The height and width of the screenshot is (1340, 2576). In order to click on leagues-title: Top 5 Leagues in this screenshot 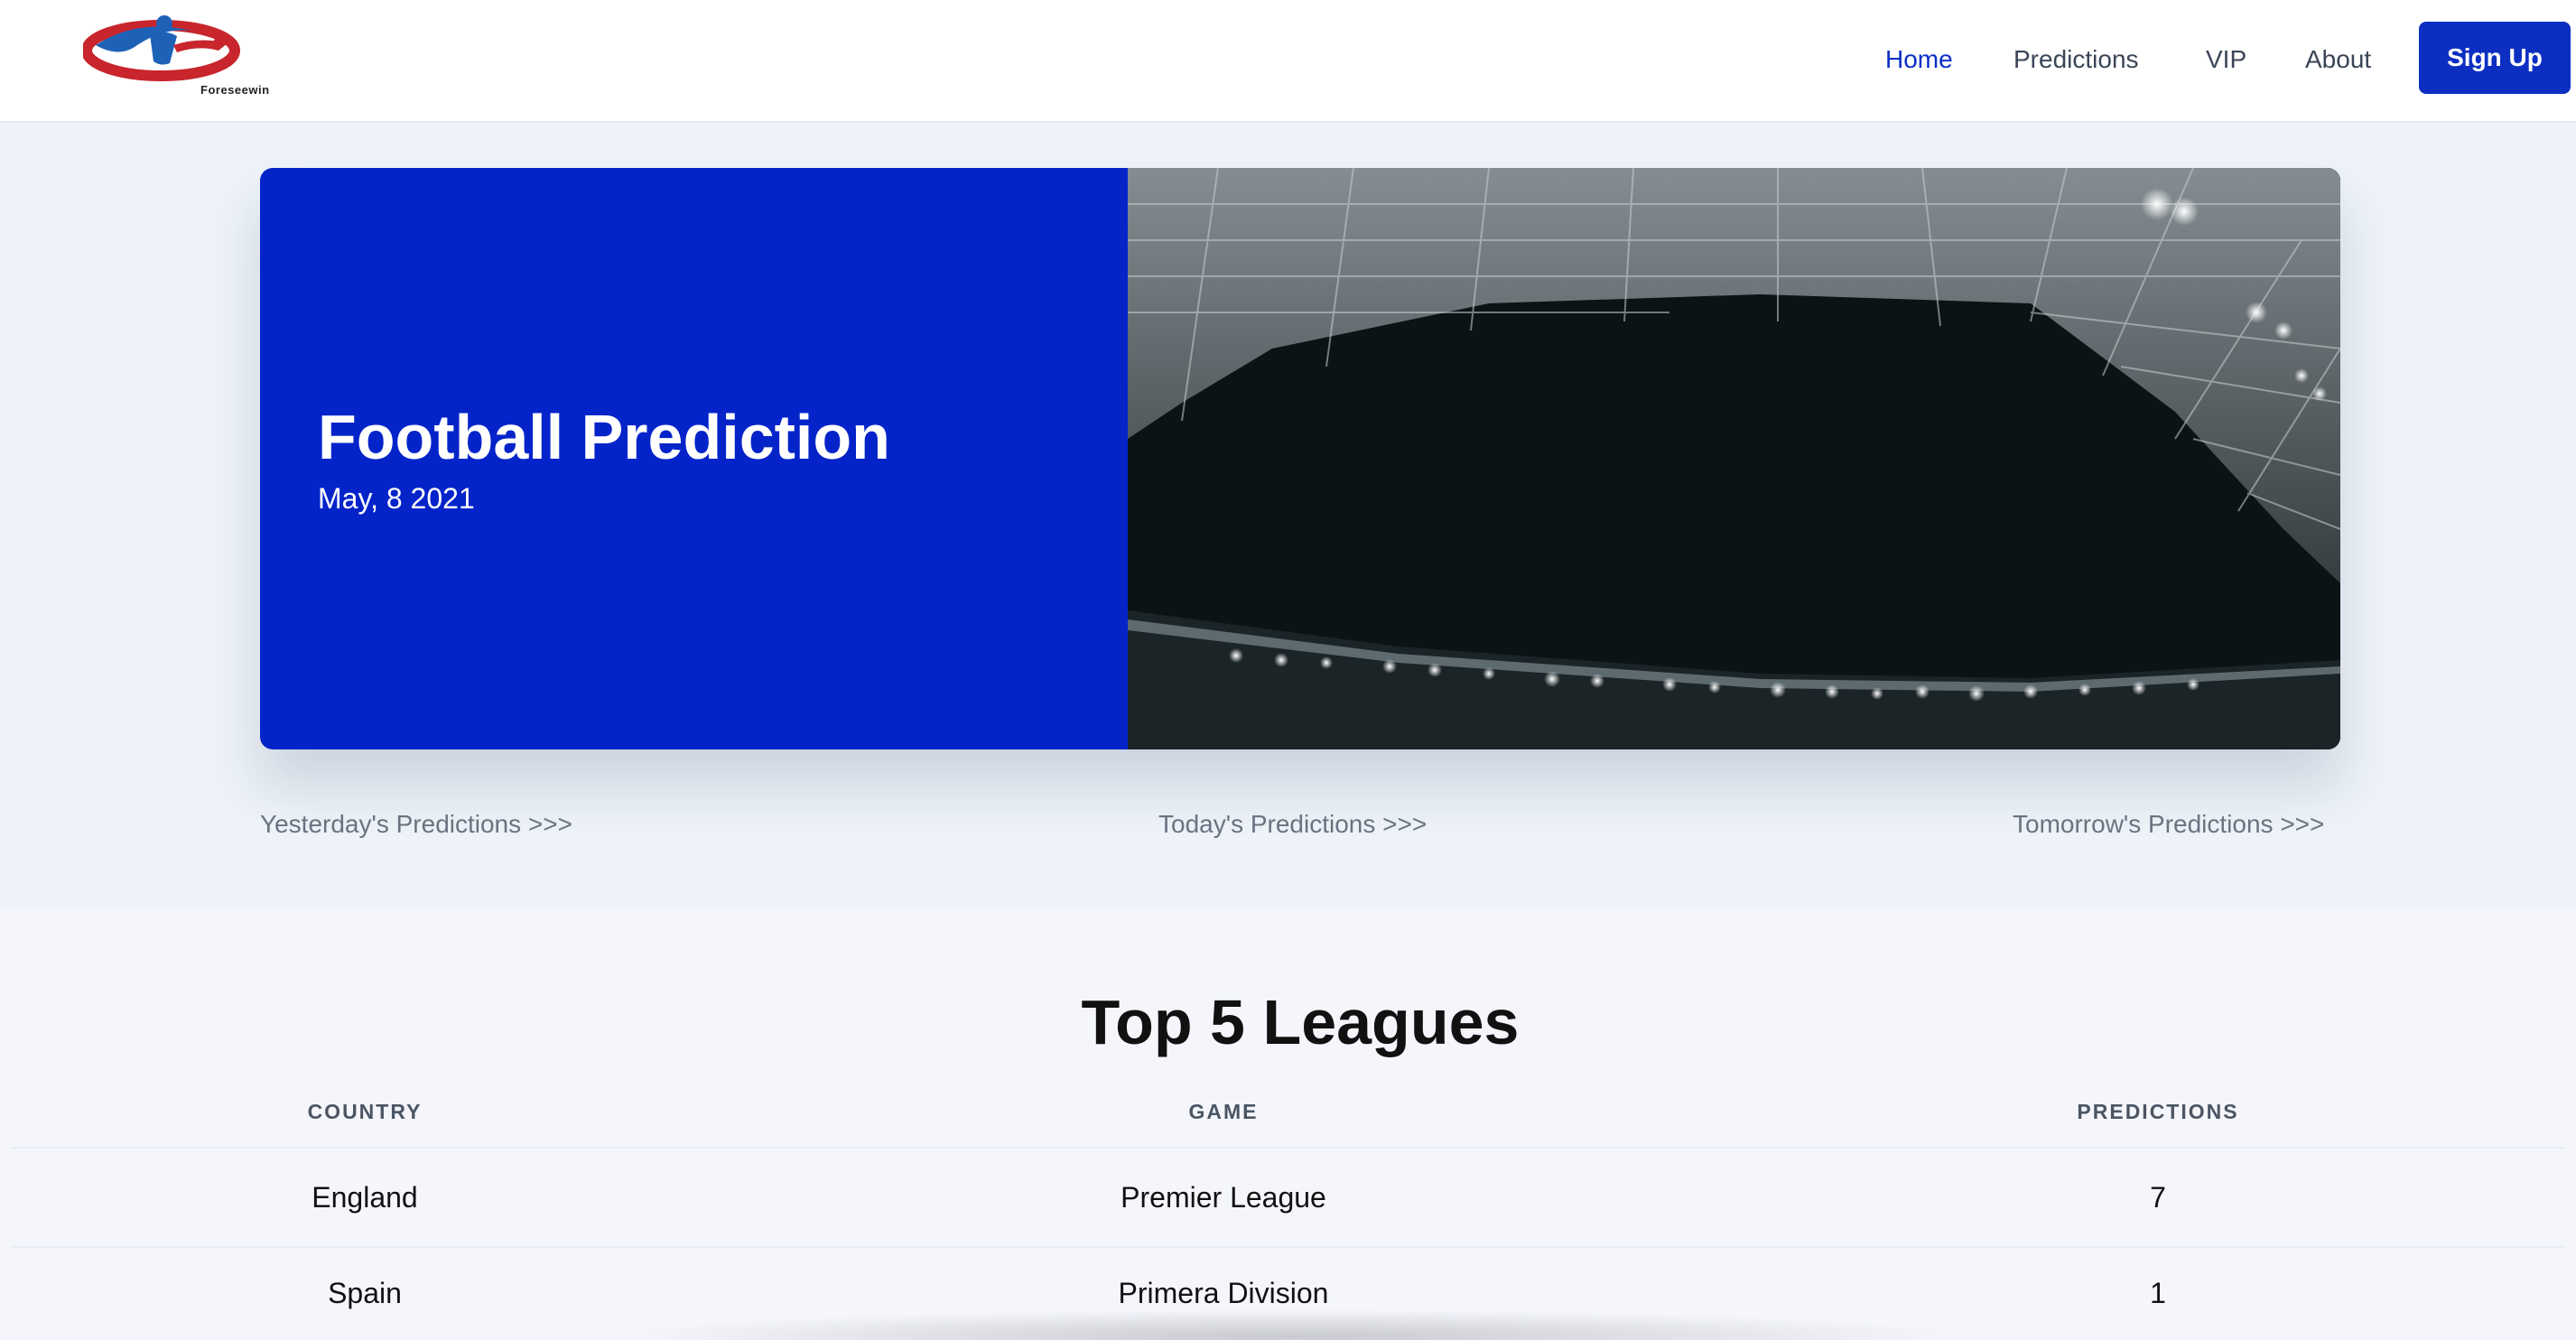, I will do `click(1300, 1022)`.